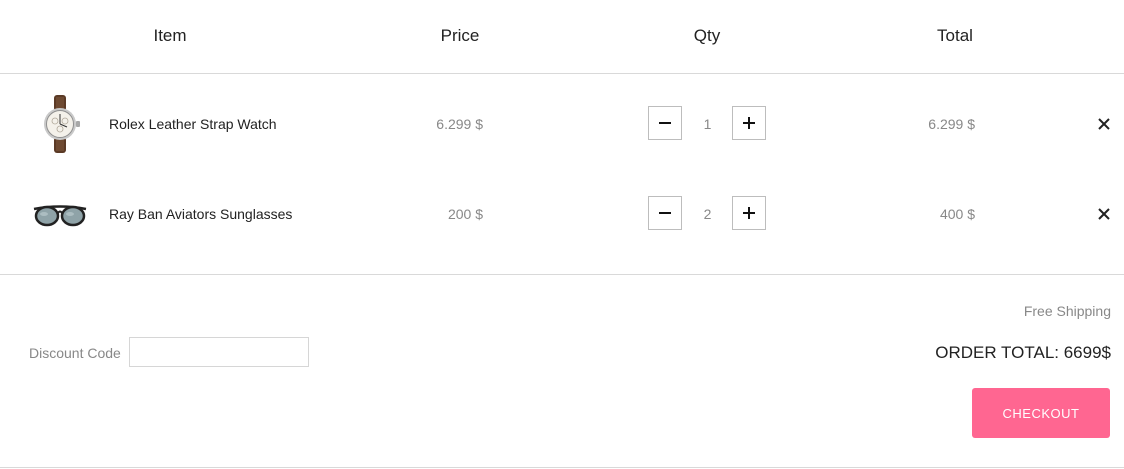  Describe the element at coordinates (707, 214) in the screenshot. I see `item-qty: 2` at that location.